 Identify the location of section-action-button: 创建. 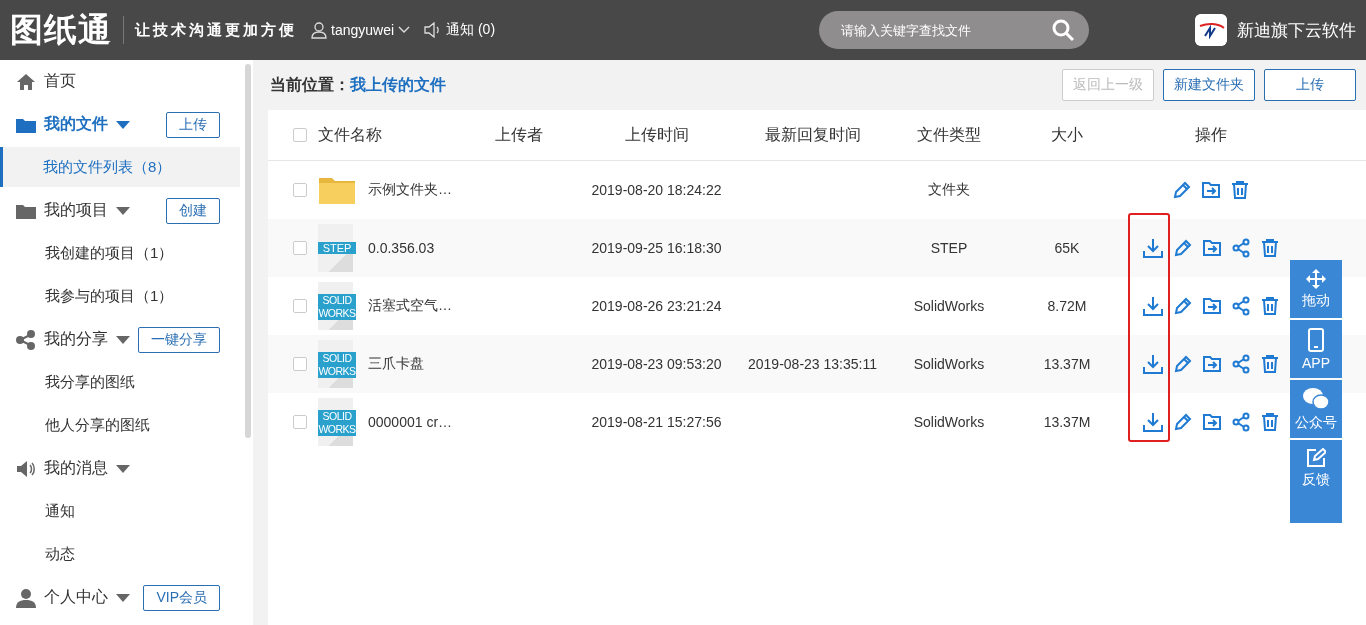
(193, 210).